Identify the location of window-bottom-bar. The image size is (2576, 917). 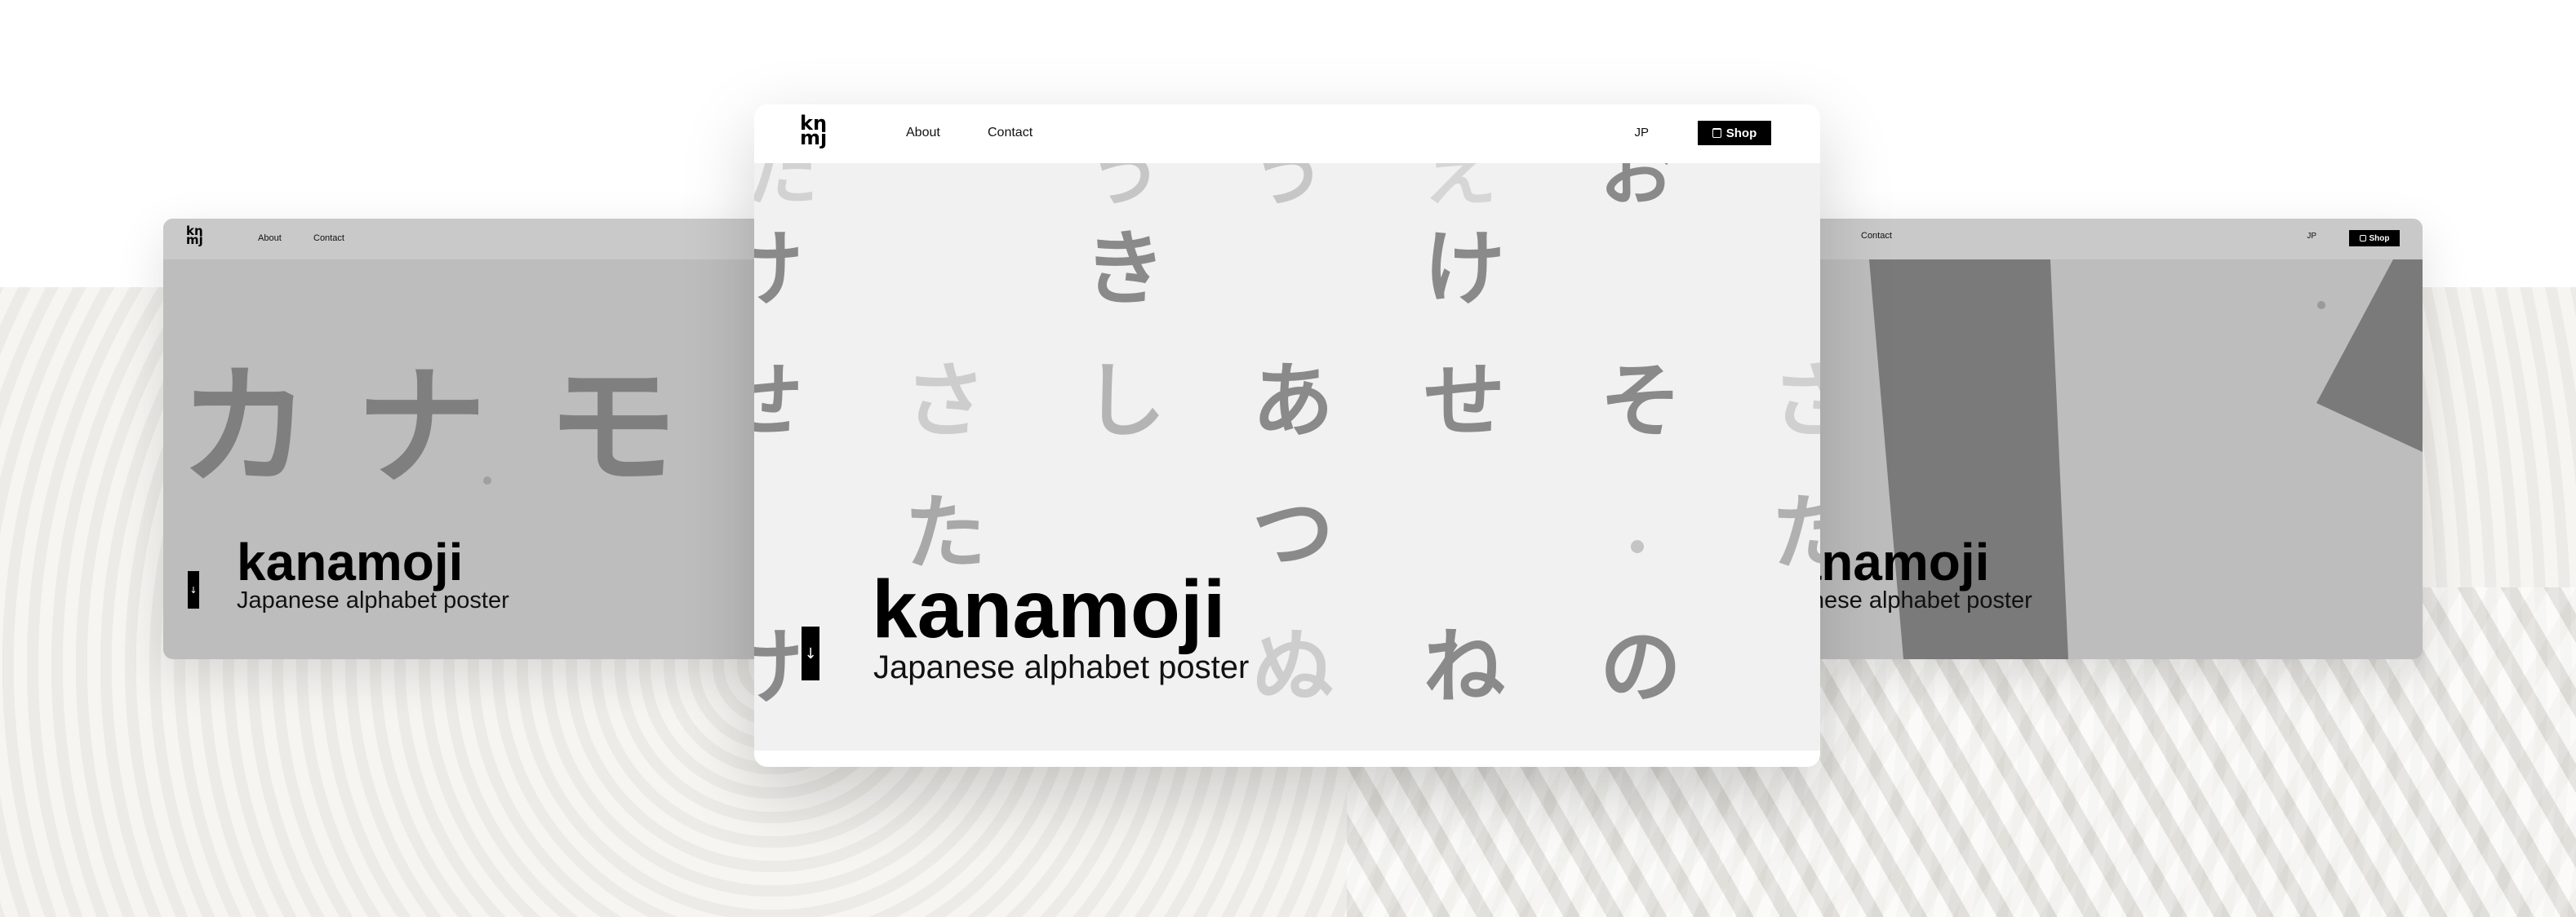
(1287, 759).